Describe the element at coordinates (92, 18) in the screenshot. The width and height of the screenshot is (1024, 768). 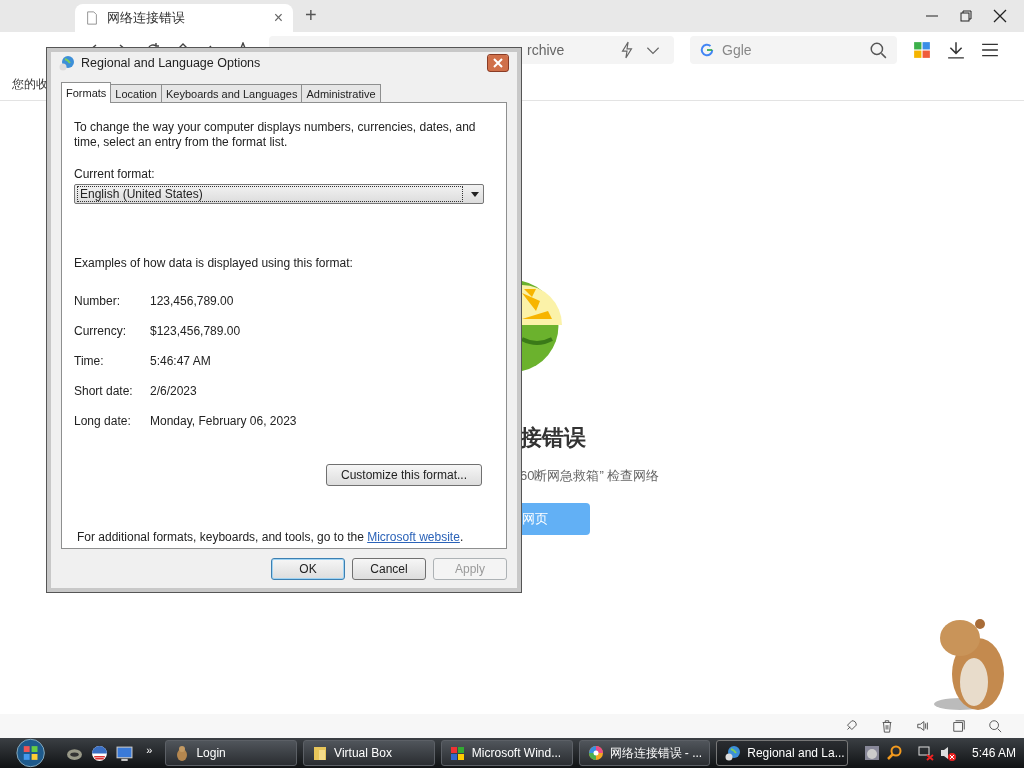
I see `page-icon` at that location.